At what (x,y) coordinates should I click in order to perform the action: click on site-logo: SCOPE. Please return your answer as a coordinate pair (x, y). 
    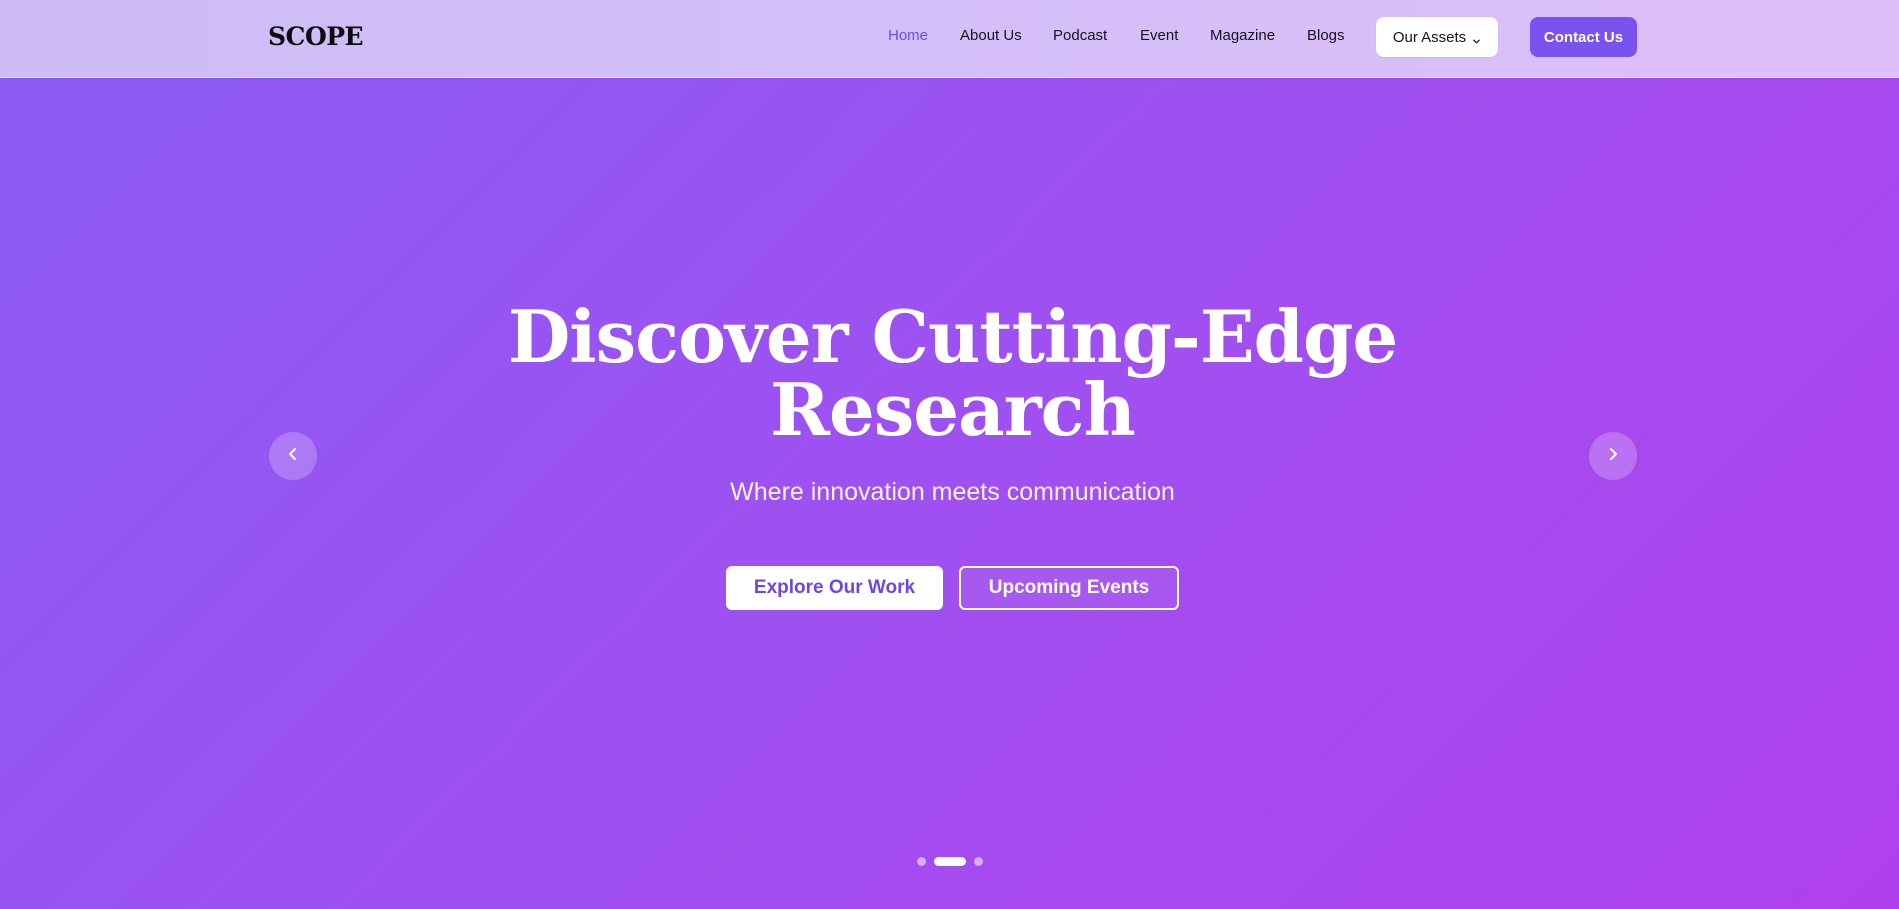
    Looking at the image, I should click on (316, 36).